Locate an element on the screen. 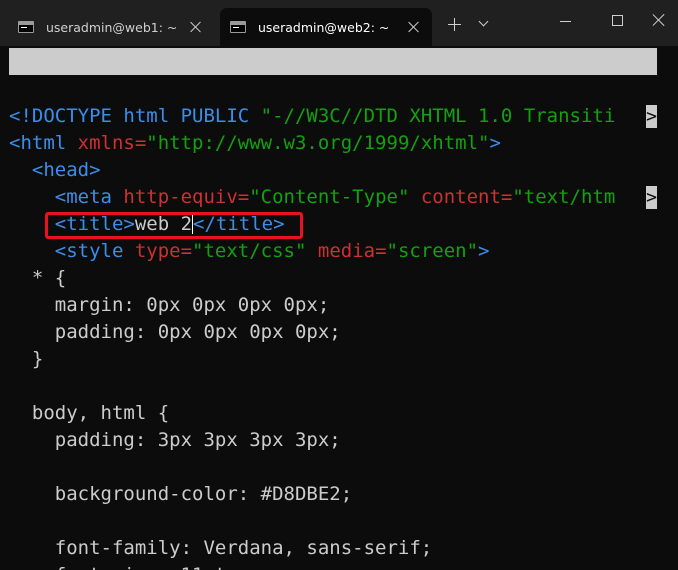 The image size is (678, 570). code-token: <html is located at coordinates (43, 143).